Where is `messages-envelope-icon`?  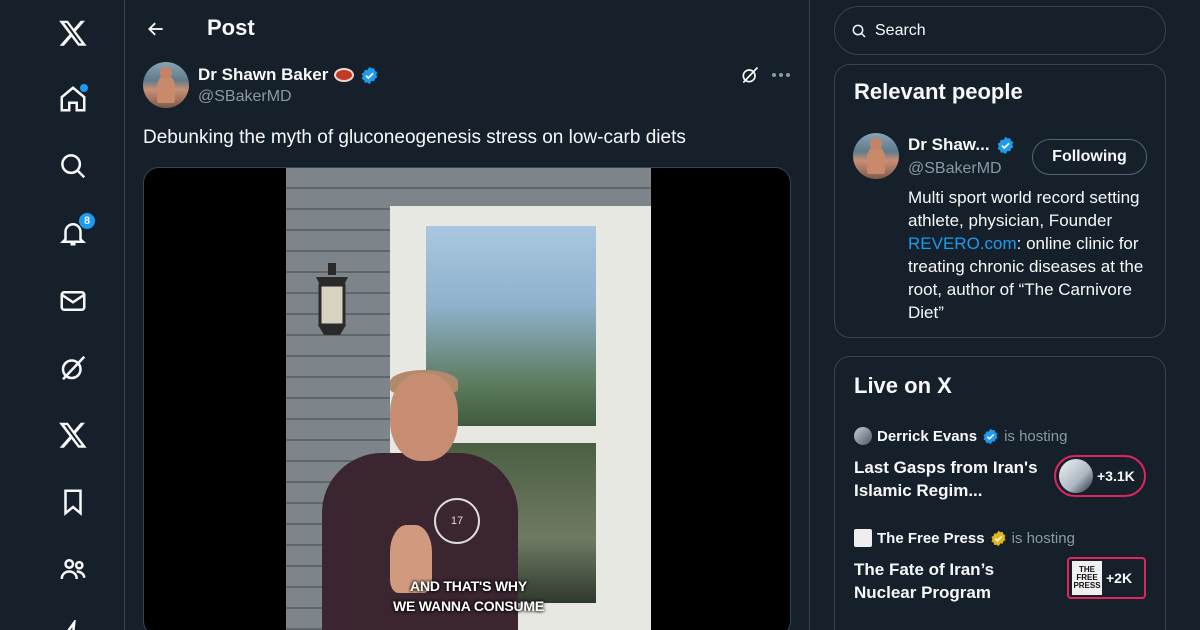 messages-envelope-icon is located at coordinates (73, 301).